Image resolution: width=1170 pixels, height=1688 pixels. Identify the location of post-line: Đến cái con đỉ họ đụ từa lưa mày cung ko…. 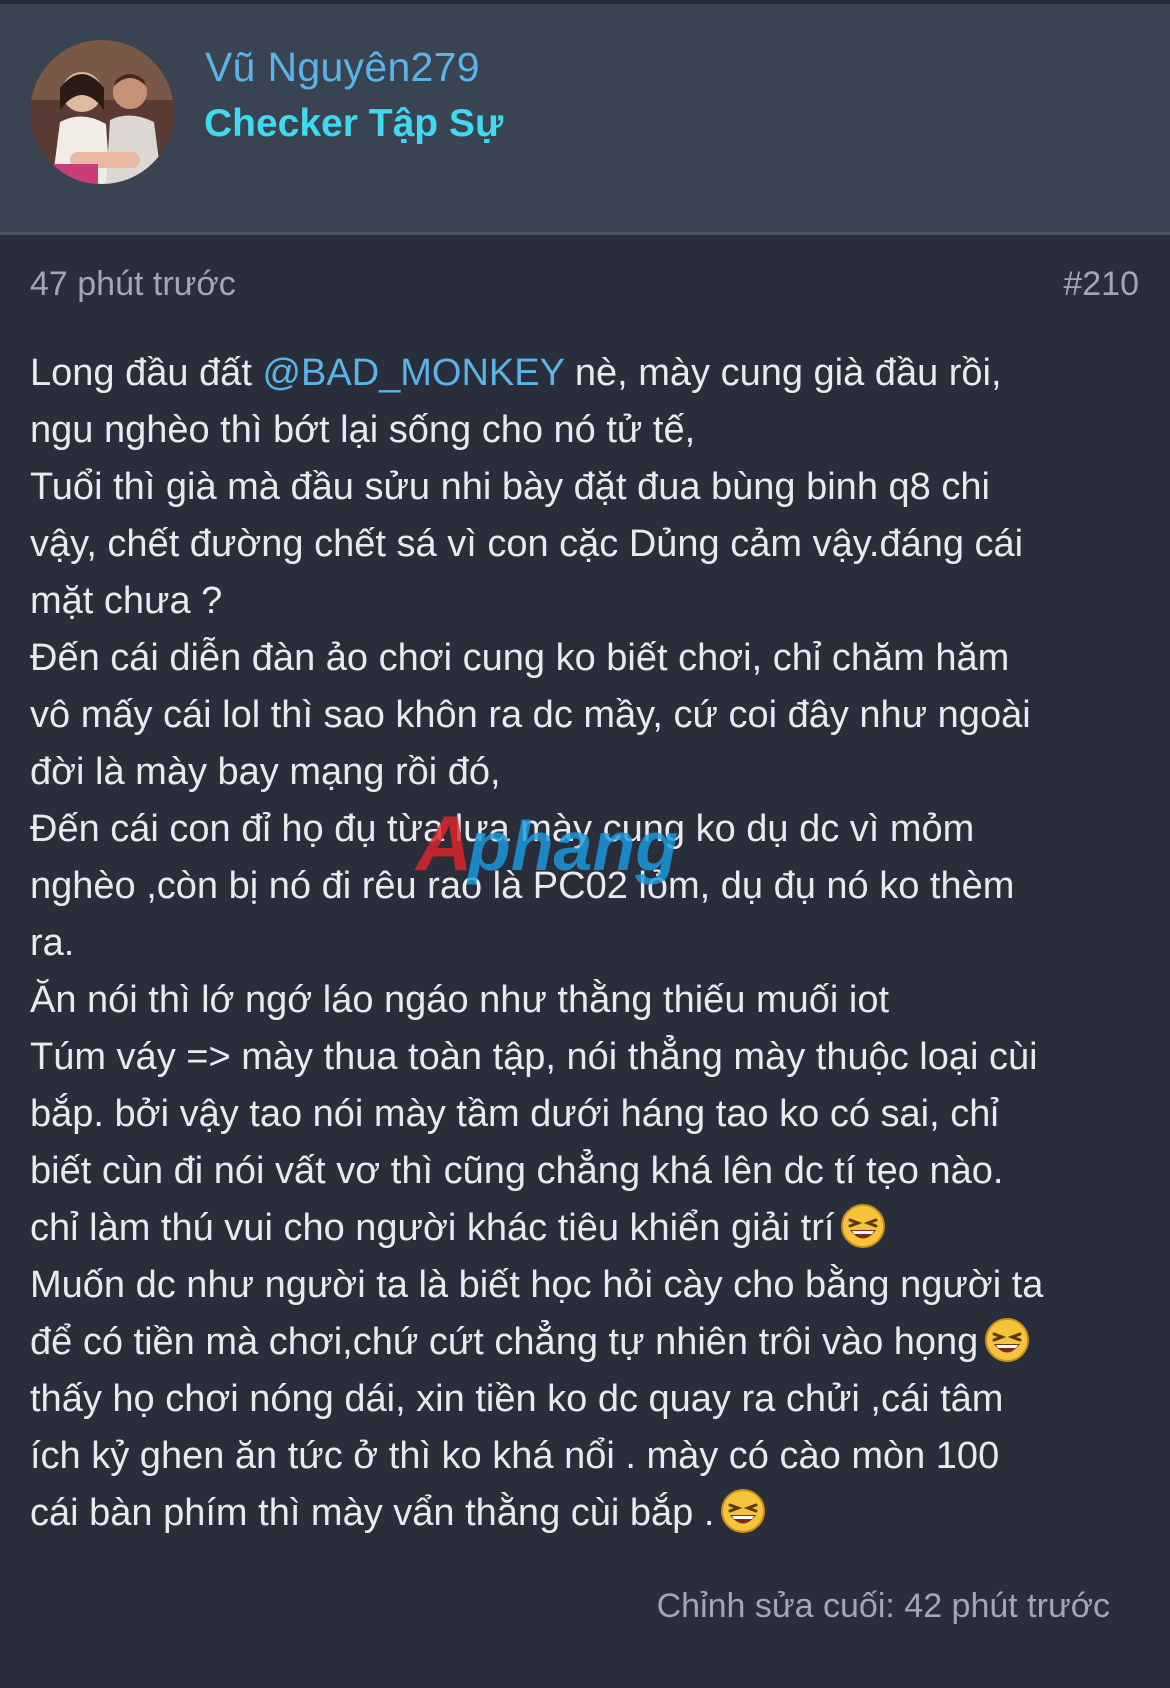
(502, 829).